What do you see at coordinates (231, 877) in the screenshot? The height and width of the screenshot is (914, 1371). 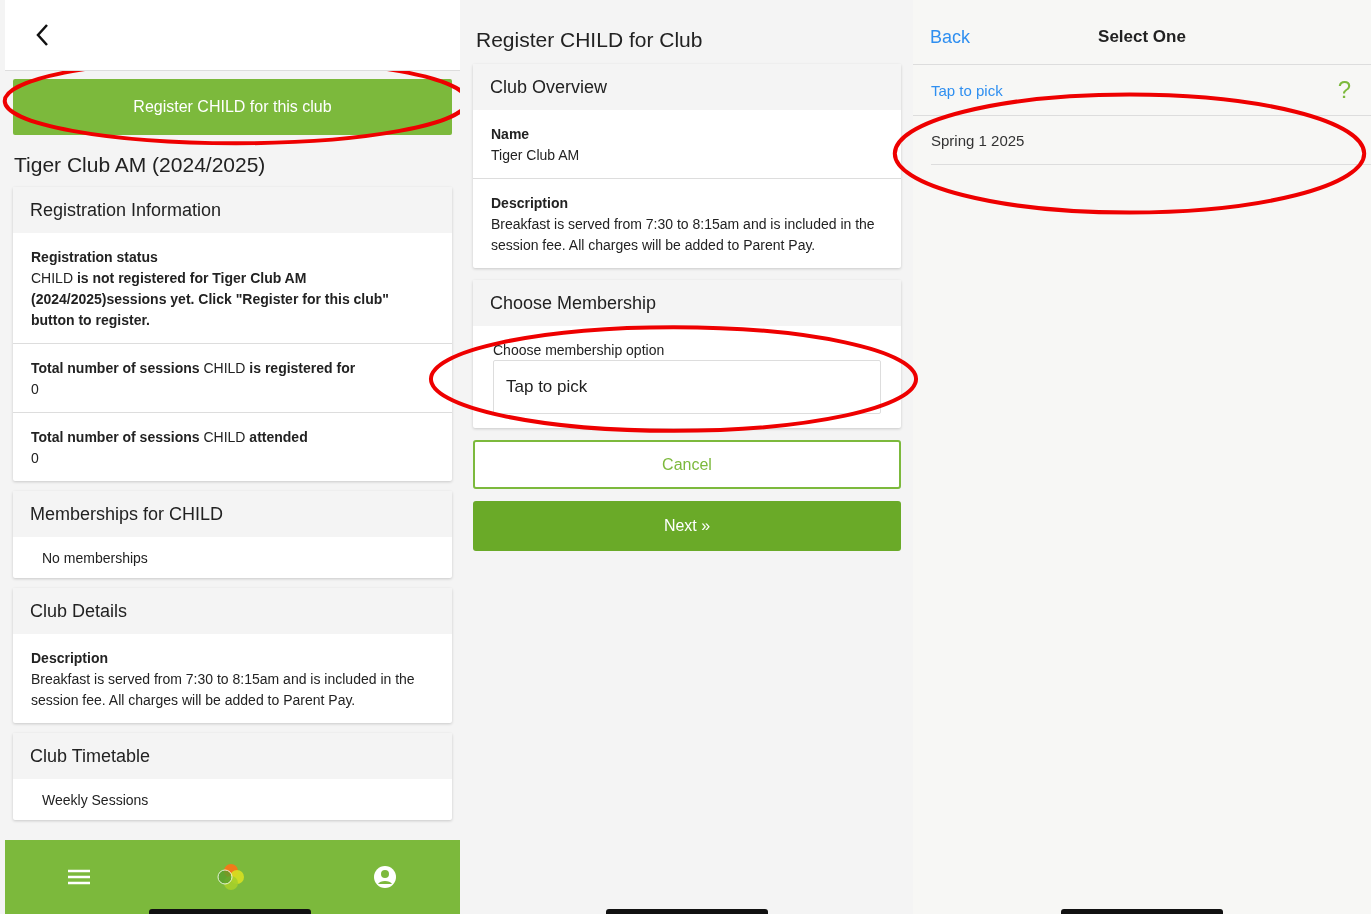 I see `clover-logo-icon` at bounding box center [231, 877].